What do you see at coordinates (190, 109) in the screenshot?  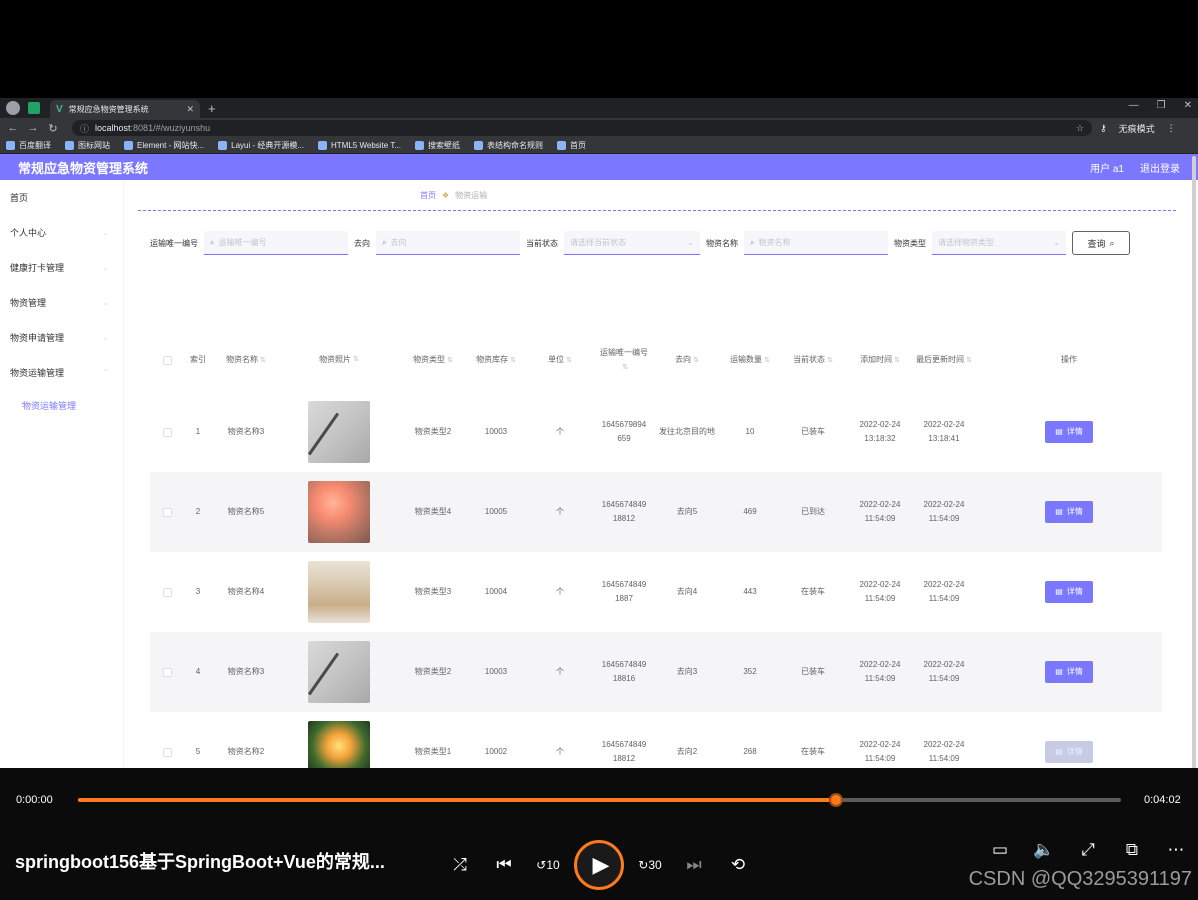 I see `close-tab-icon: ✕` at bounding box center [190, 109].